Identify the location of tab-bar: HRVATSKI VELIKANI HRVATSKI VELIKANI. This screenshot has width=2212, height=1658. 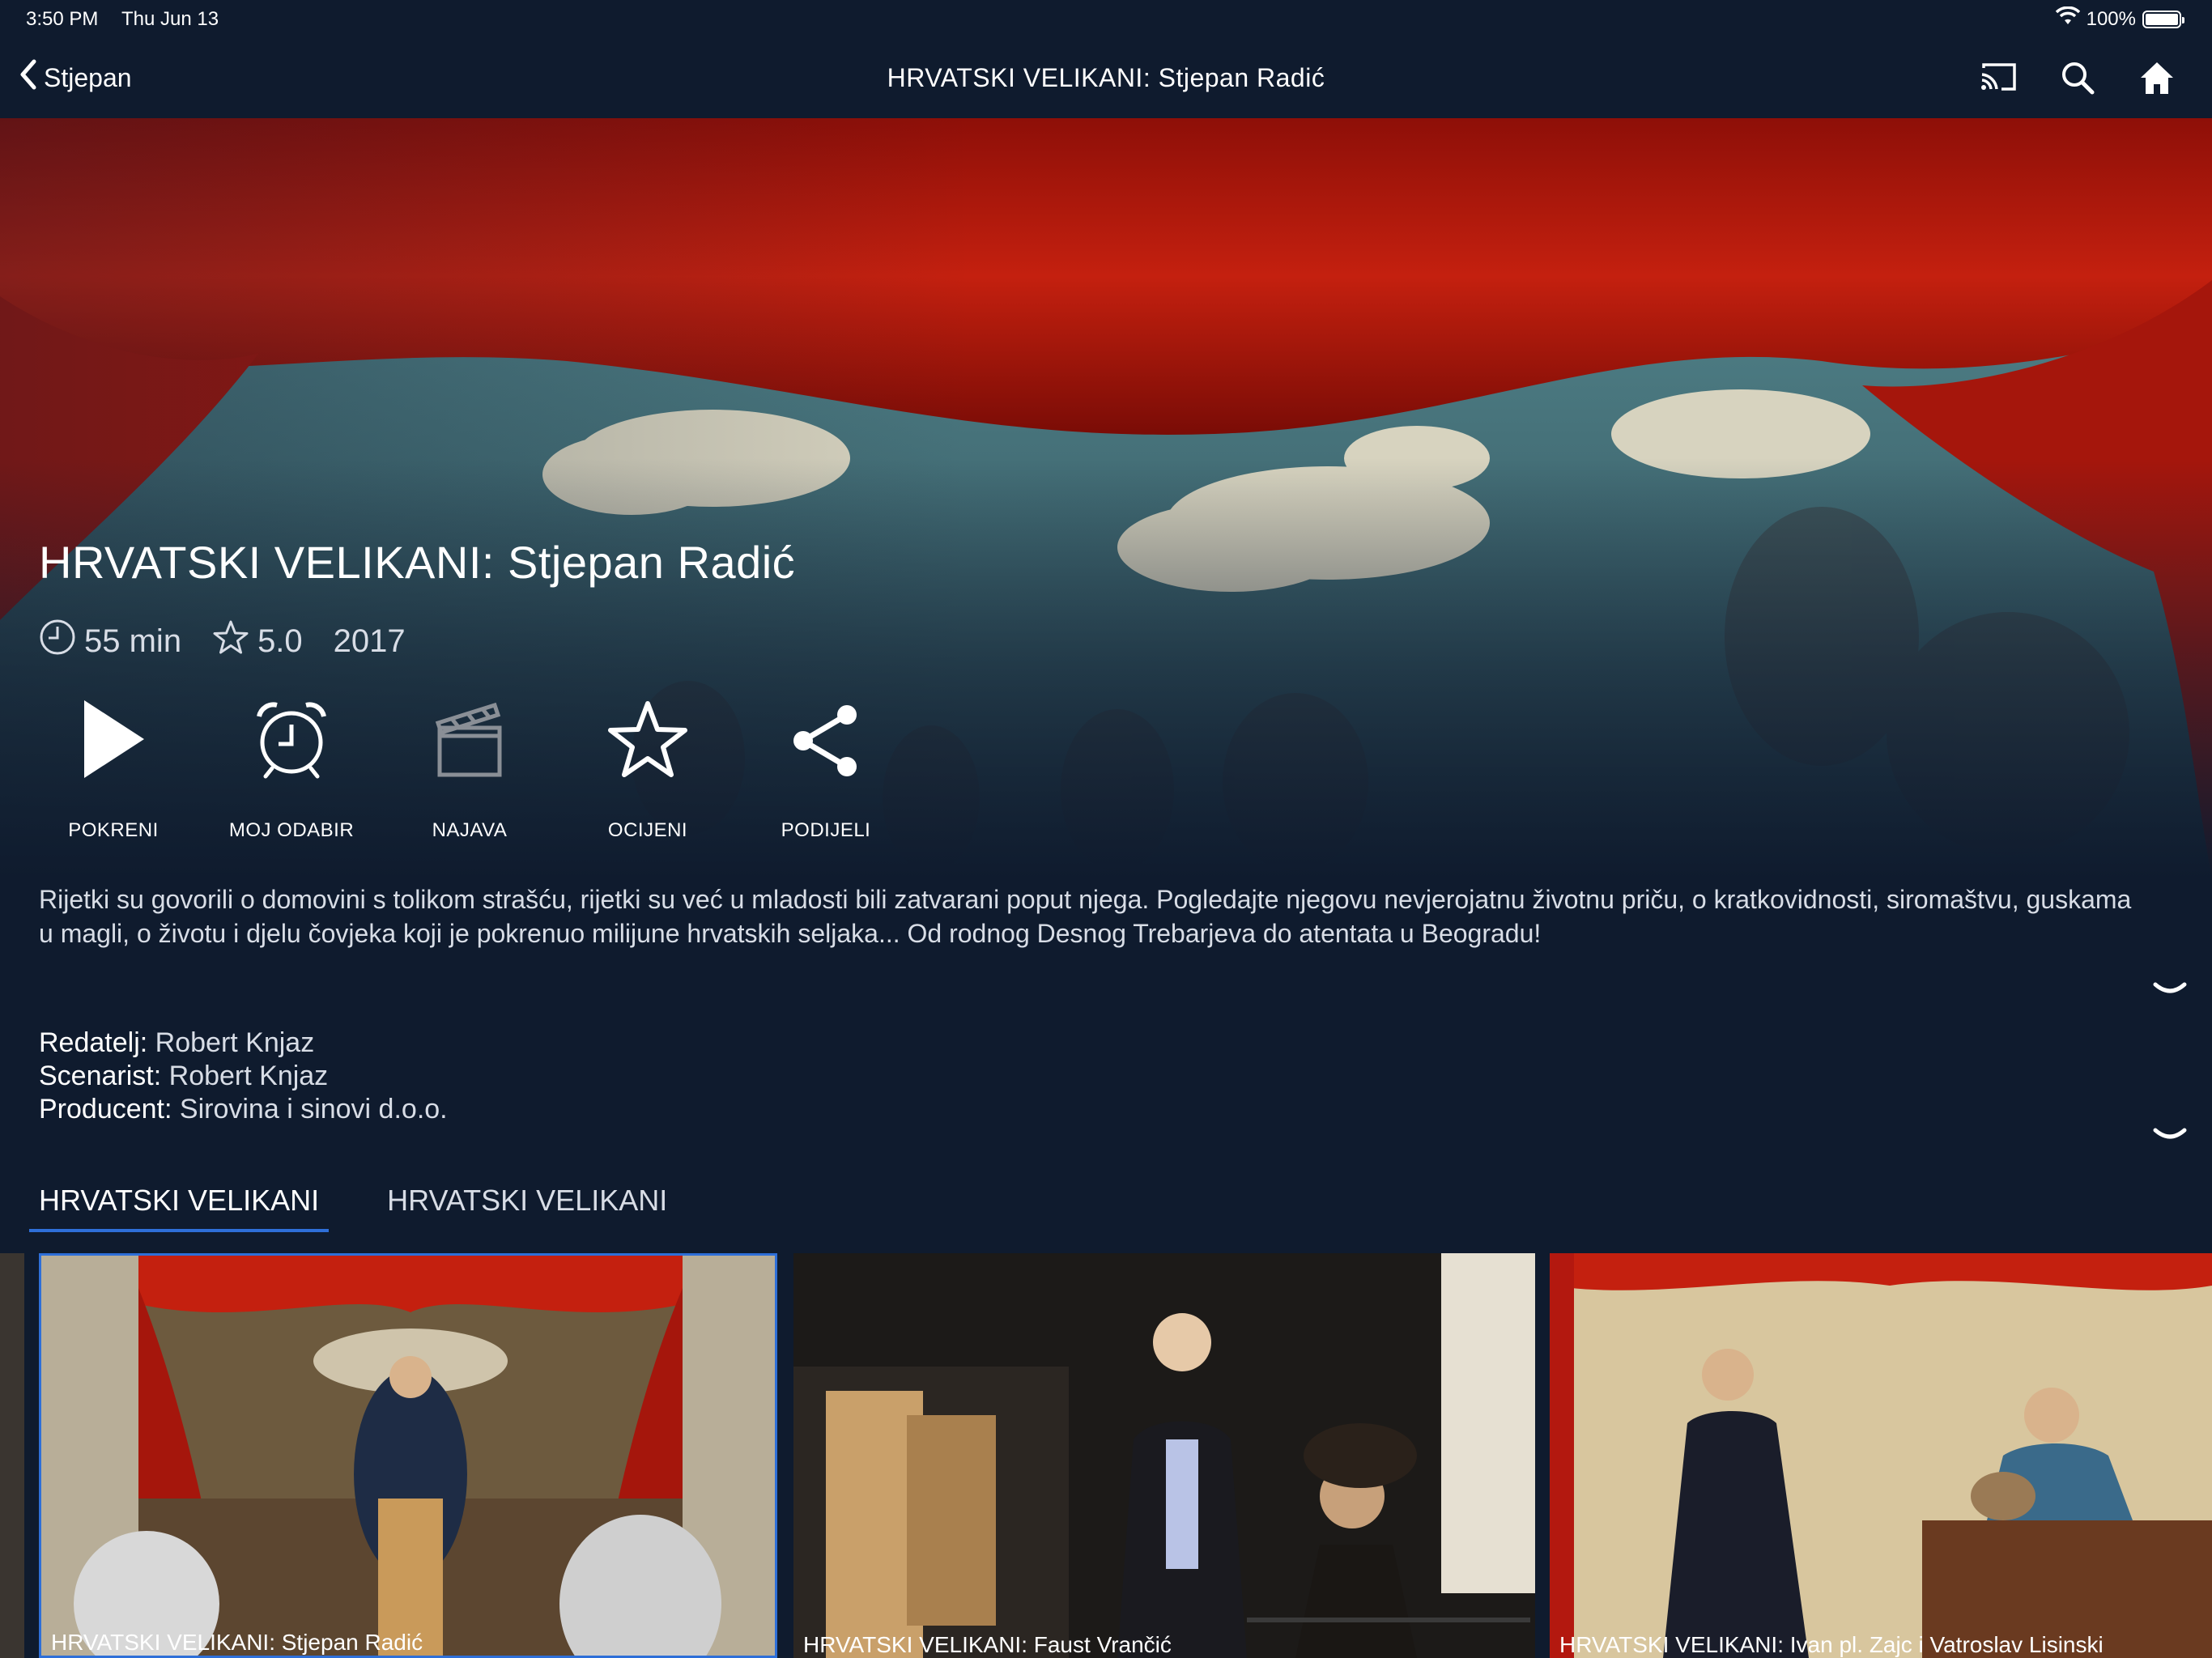
(353, 1203).